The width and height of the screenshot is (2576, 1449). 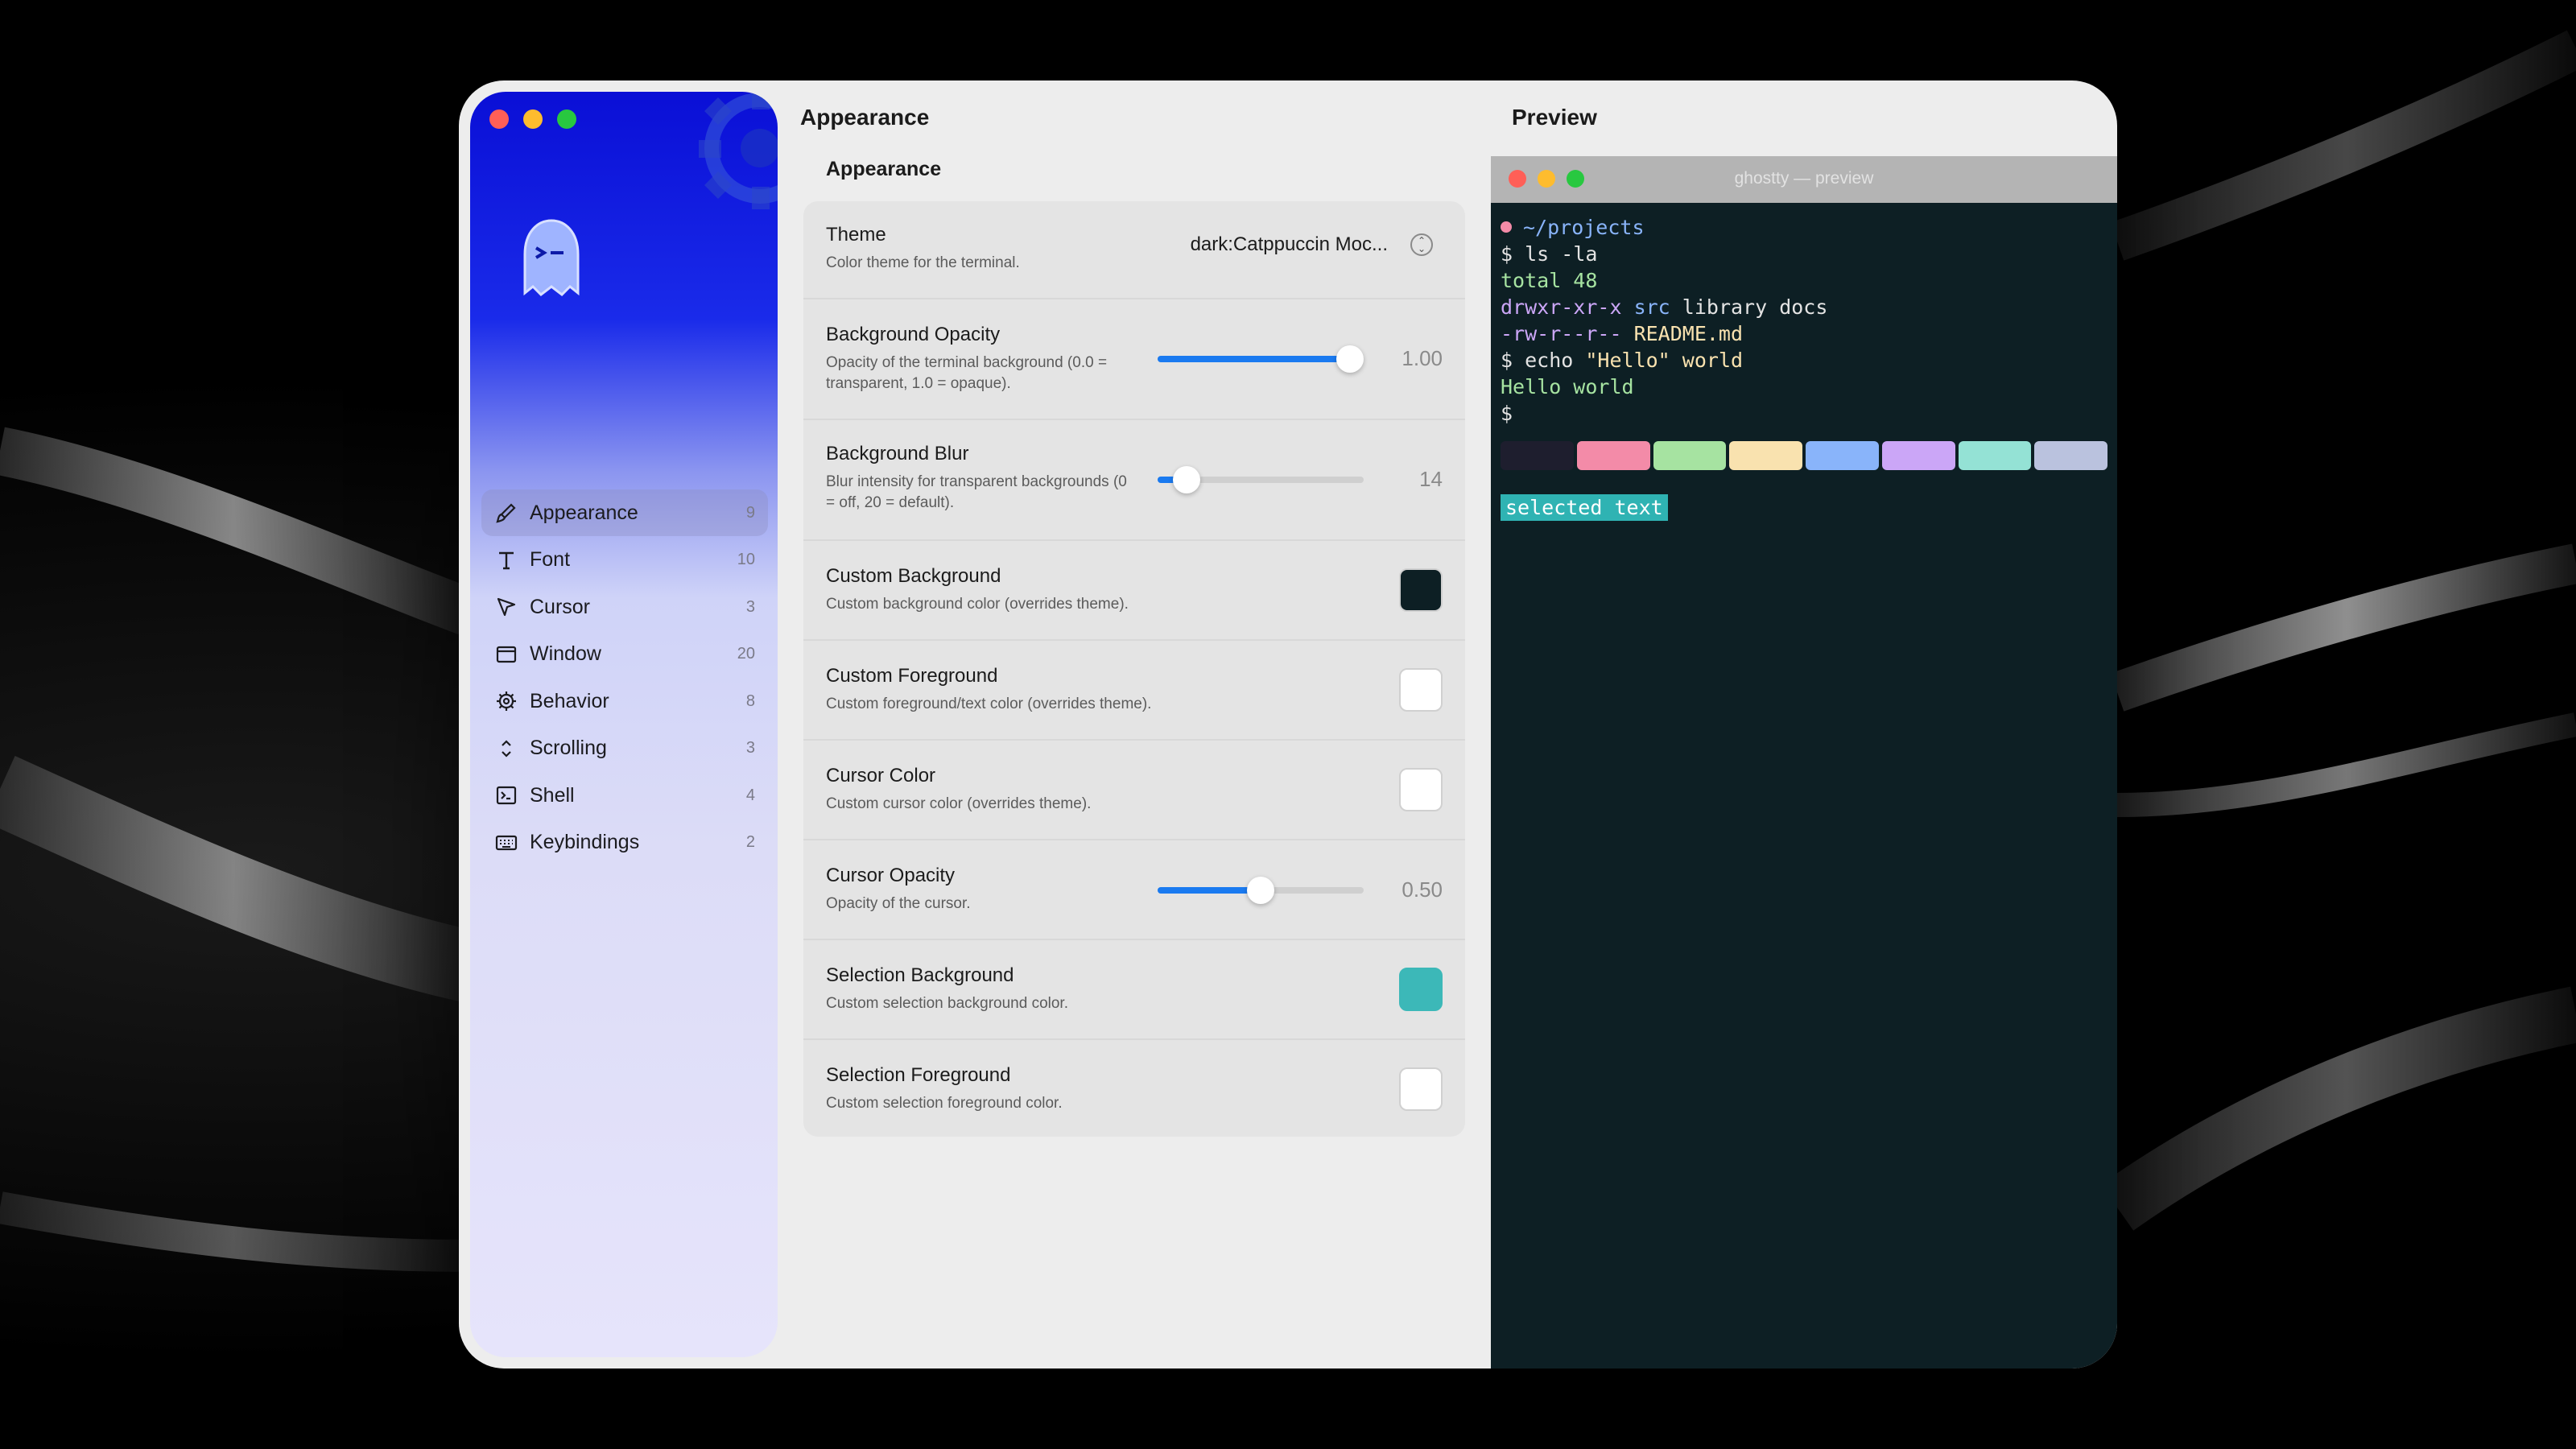 What do you see at coordinates (746, 654) in the screenshot?
I see `sidebar-item-count: 20` at bounding box center [746, 654].